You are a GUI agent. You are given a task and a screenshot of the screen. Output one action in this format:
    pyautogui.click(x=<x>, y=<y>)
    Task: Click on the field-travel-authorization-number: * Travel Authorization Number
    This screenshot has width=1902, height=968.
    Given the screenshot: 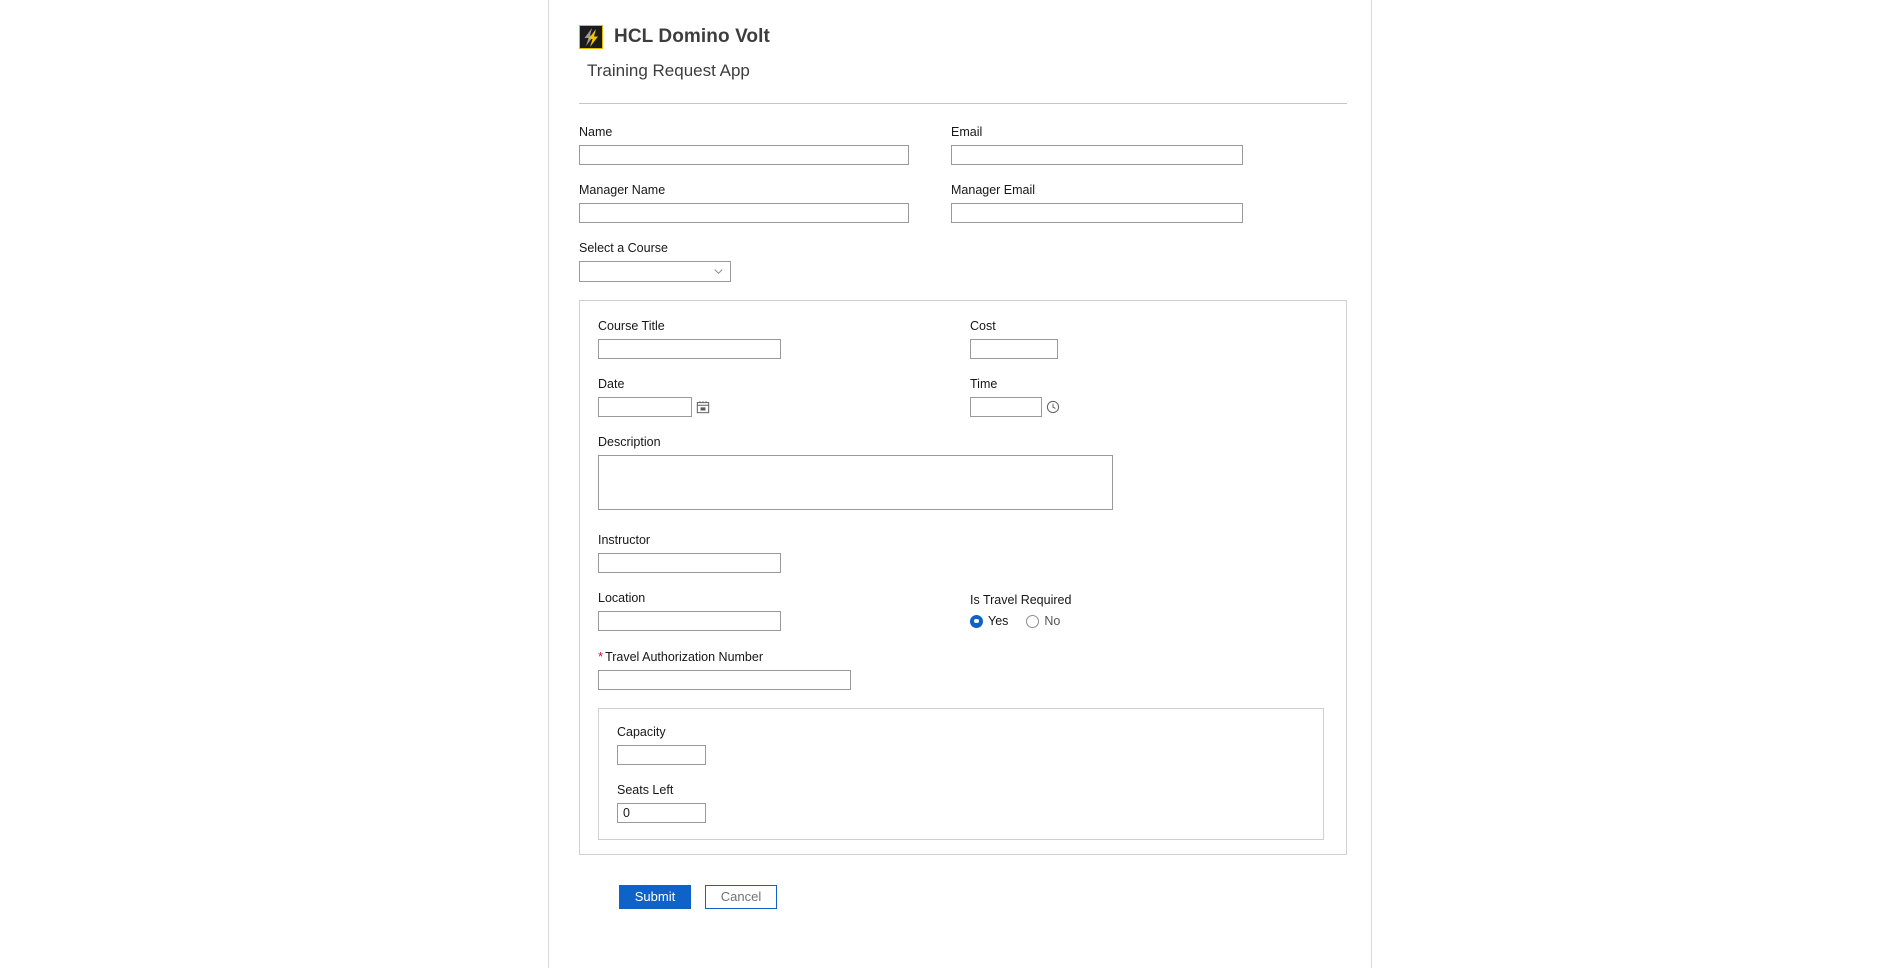 What is the action you would take?
    pyautogui.click(x=972, y=669)
    